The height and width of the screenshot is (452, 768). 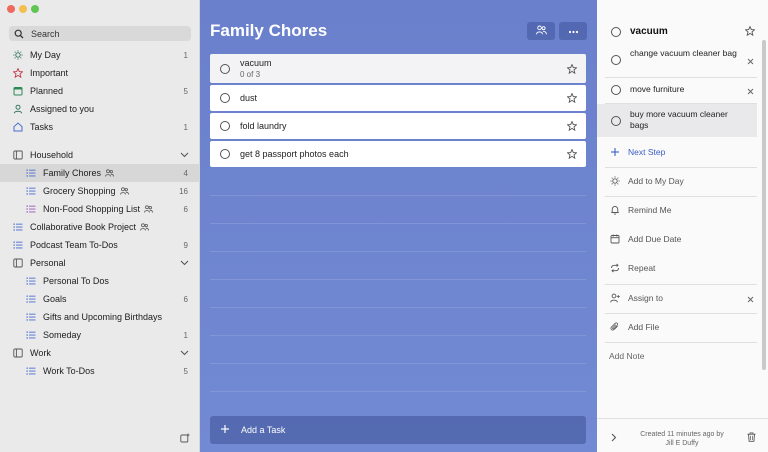 I want to click on sidebar-item-non-food-shopping: Non-Food Shopping List 6, so click(x=100, y=209).